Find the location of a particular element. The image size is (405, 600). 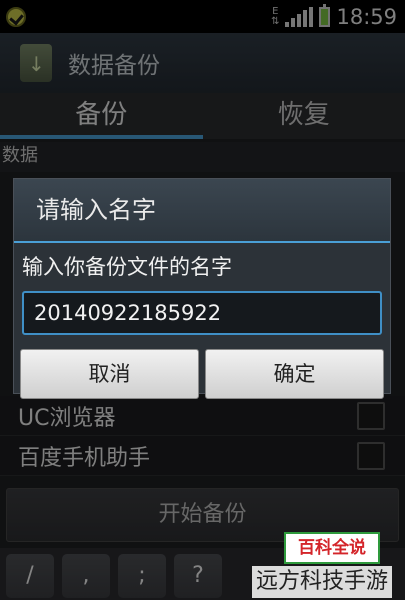

watermark-badge: 百科全说 is located at coordinates (332, 548).